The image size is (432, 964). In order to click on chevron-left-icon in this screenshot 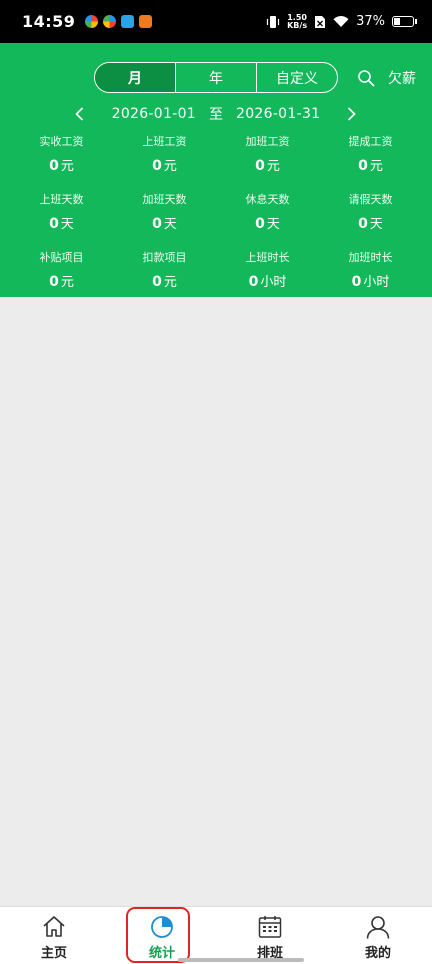, I will do `click(80, 114)`.